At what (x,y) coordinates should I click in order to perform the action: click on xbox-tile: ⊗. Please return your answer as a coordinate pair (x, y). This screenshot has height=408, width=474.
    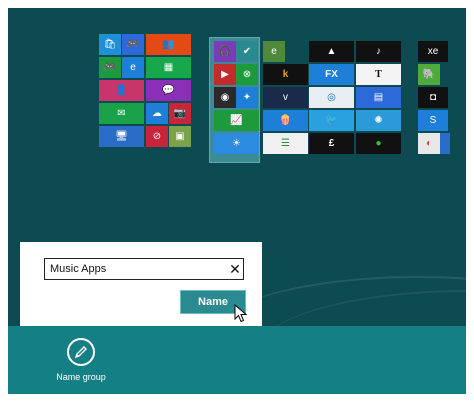
    Looking at the image, I should click on (247, 74).